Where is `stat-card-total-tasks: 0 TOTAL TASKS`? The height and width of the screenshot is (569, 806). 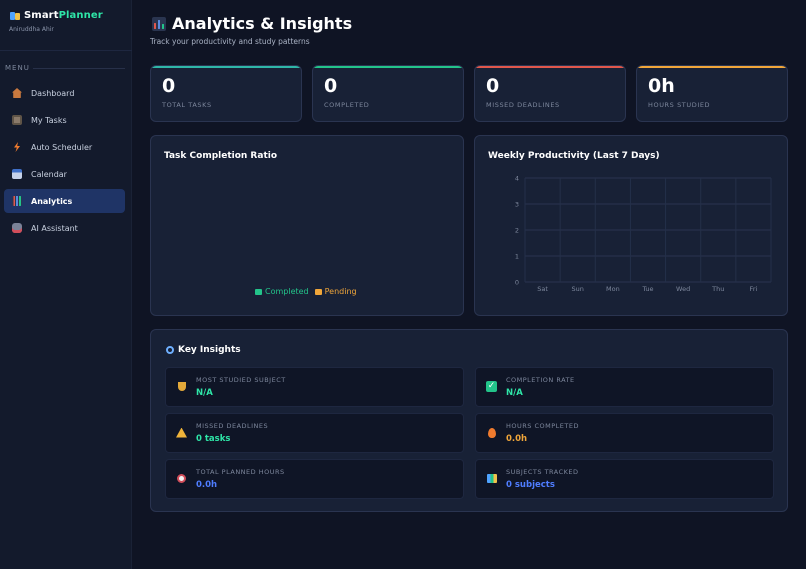
stat-card-total-tasks: 0 TOTAL TASKS is located at coordinates (226, 93).